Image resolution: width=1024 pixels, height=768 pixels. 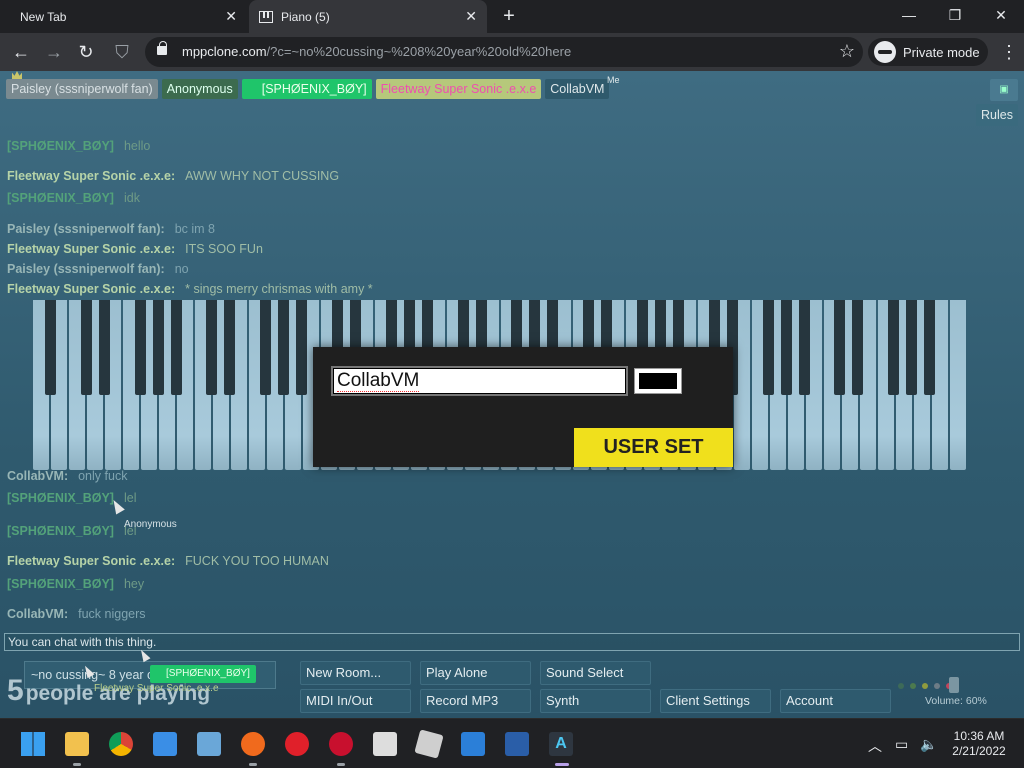 What do you see at coordinates (82, 89) in the screenshot?
I see `user-tag: Paisley (sssniperwolf fan)` at bounding box center [82, 89].